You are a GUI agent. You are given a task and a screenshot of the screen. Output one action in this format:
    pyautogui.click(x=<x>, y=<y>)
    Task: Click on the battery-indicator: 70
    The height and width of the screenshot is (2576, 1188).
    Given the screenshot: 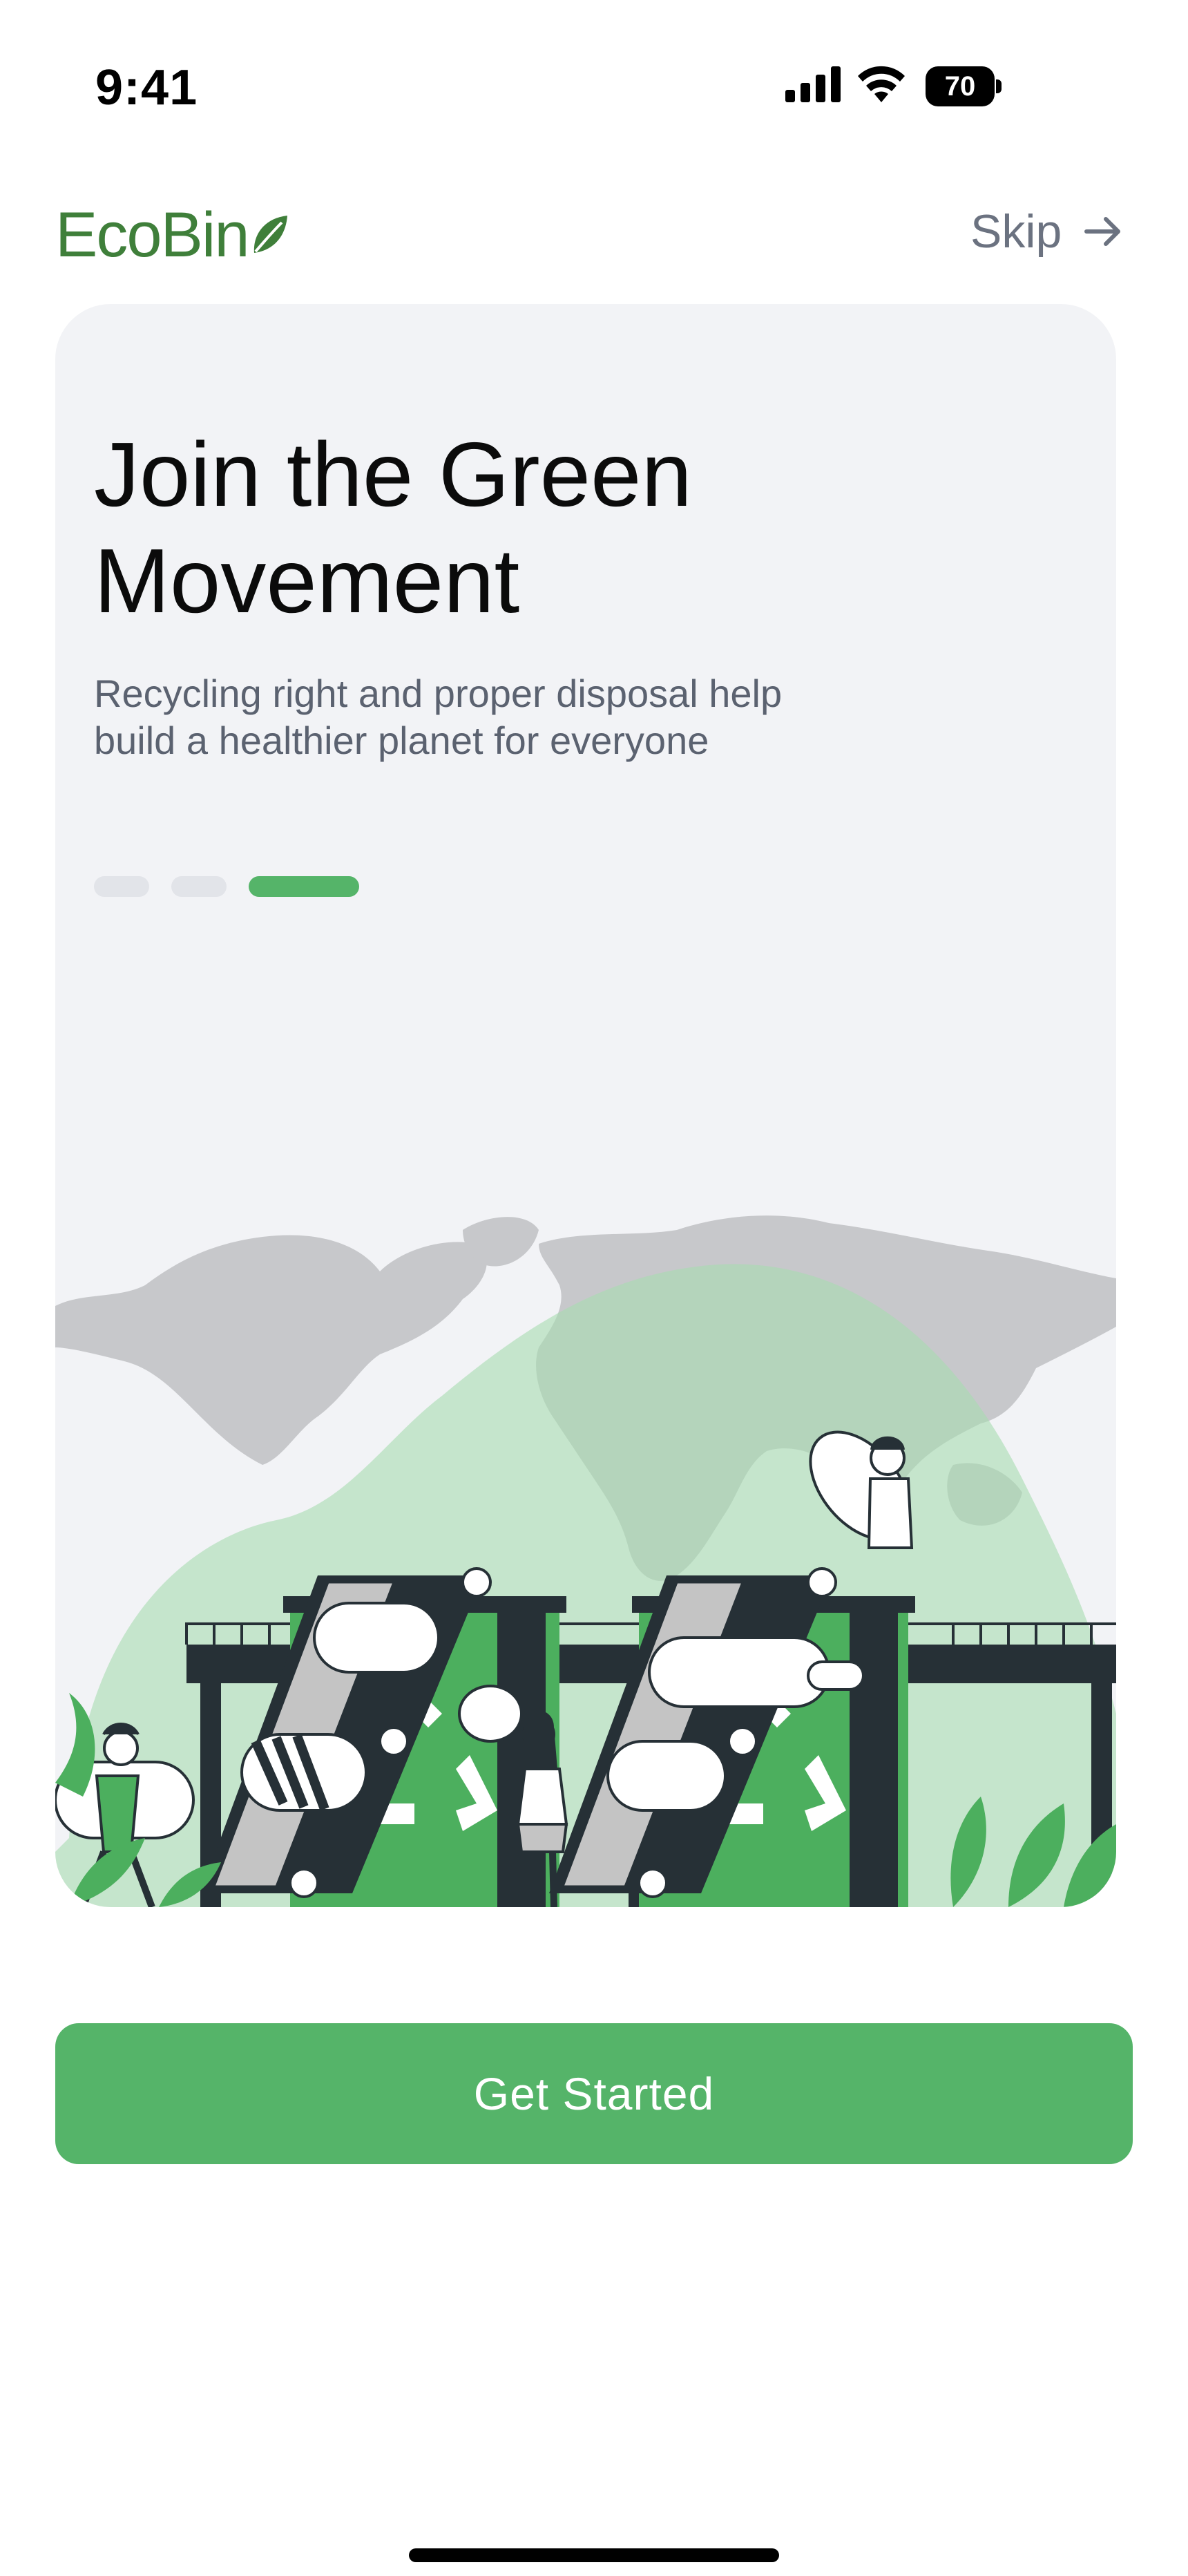 What is the action you would take?
    pyautogui.click(x=965, y=86)
    